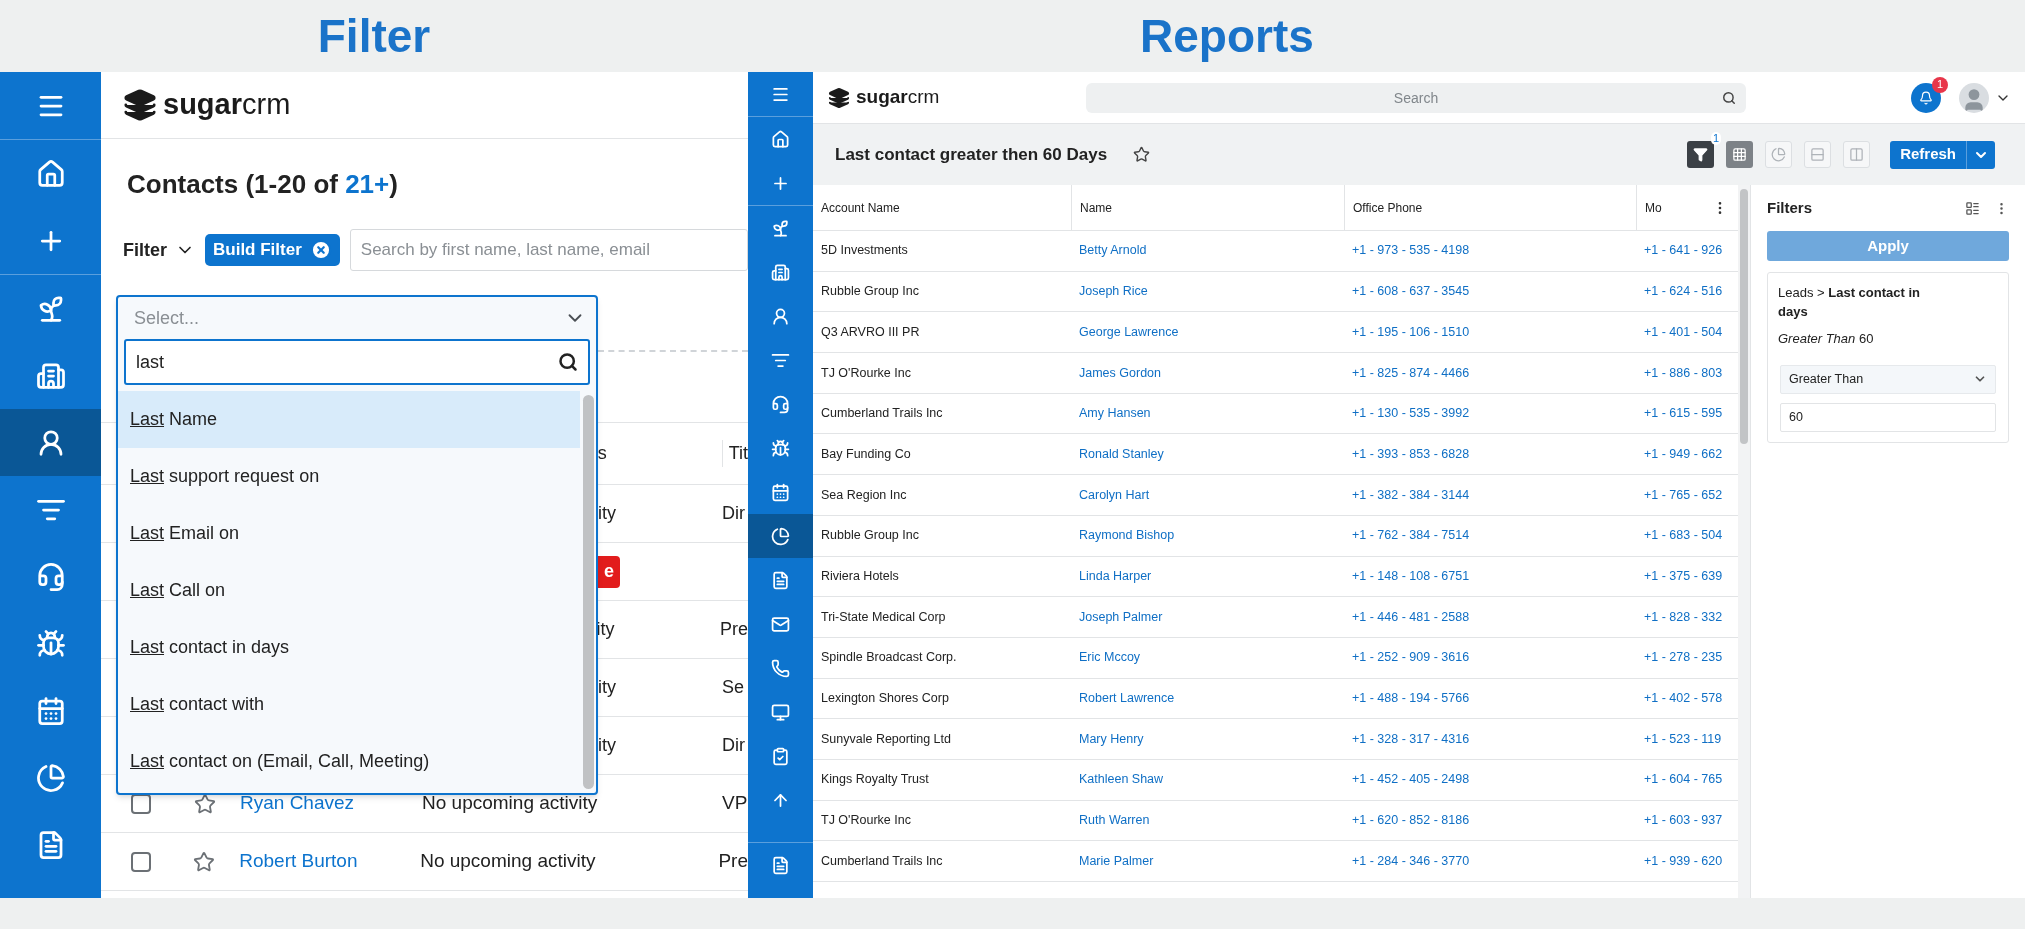 The image size is (2025, 929). What do you see at coordinates (1207, 861) in the screenshot?
I see `contact-name-link: Marie Palmer` at bounding box center [1207, 861].